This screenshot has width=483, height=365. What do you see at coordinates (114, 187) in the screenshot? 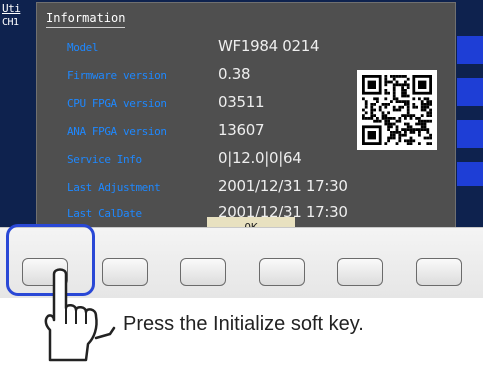
I see `row-label: Last Adjustment` at bounding box center [114, 187].